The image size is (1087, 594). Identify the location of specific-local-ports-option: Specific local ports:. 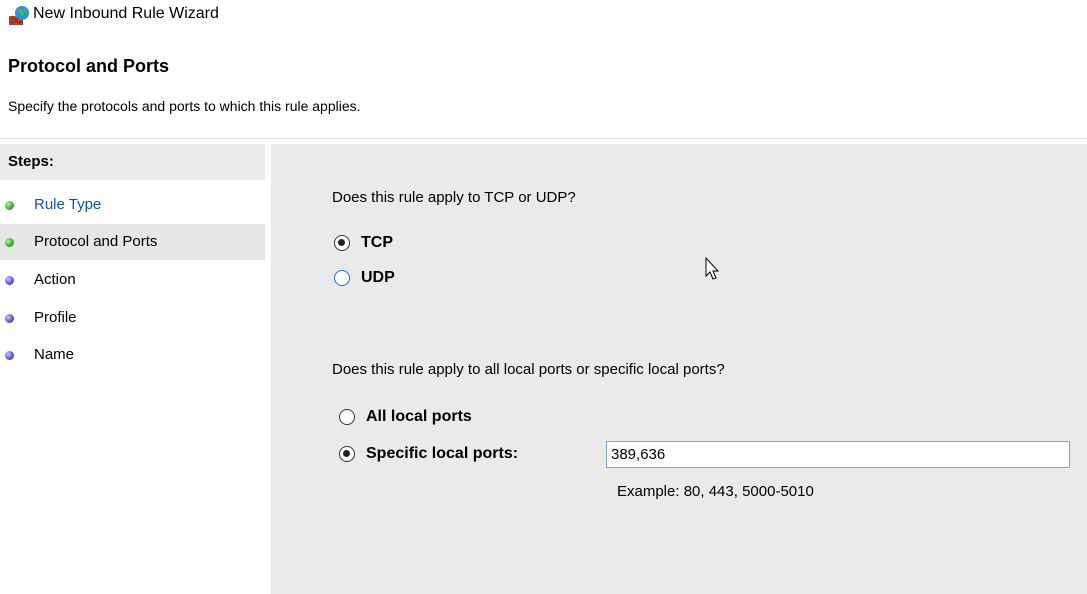
(428, 454).